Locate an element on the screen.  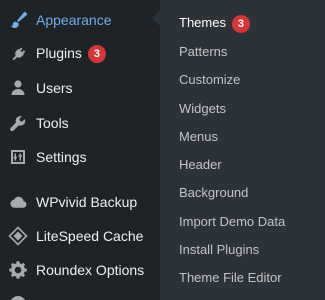
sidebar-item-settings: Settings is located at coordinates (80, 157).